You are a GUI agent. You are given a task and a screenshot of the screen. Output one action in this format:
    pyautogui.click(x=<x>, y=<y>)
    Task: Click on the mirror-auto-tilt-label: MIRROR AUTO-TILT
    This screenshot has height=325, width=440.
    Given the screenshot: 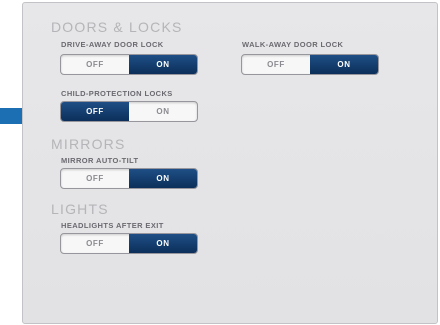 What is the action you would take?
    pyautogui.click(x=100, y=160)
    